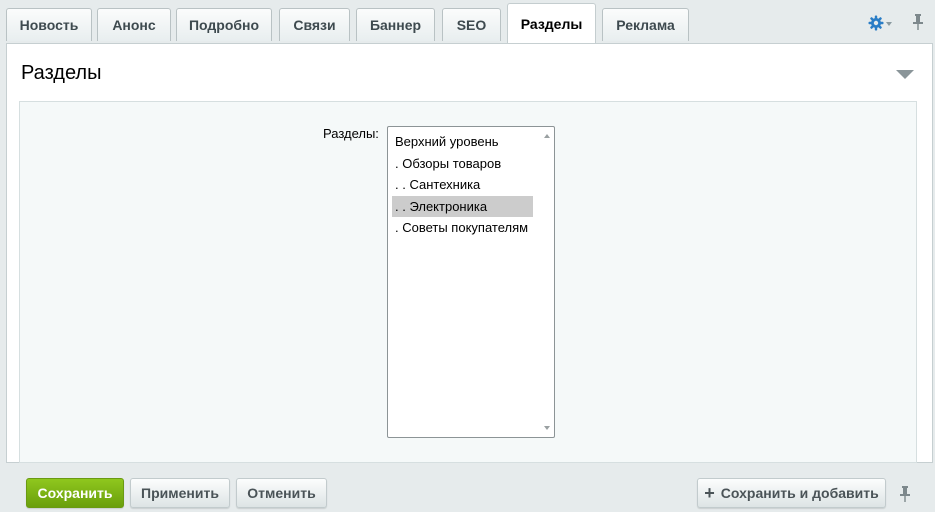 This screenshot has width=935, height=512. I want to click on panel-title: Разделы, so click(61, 73).